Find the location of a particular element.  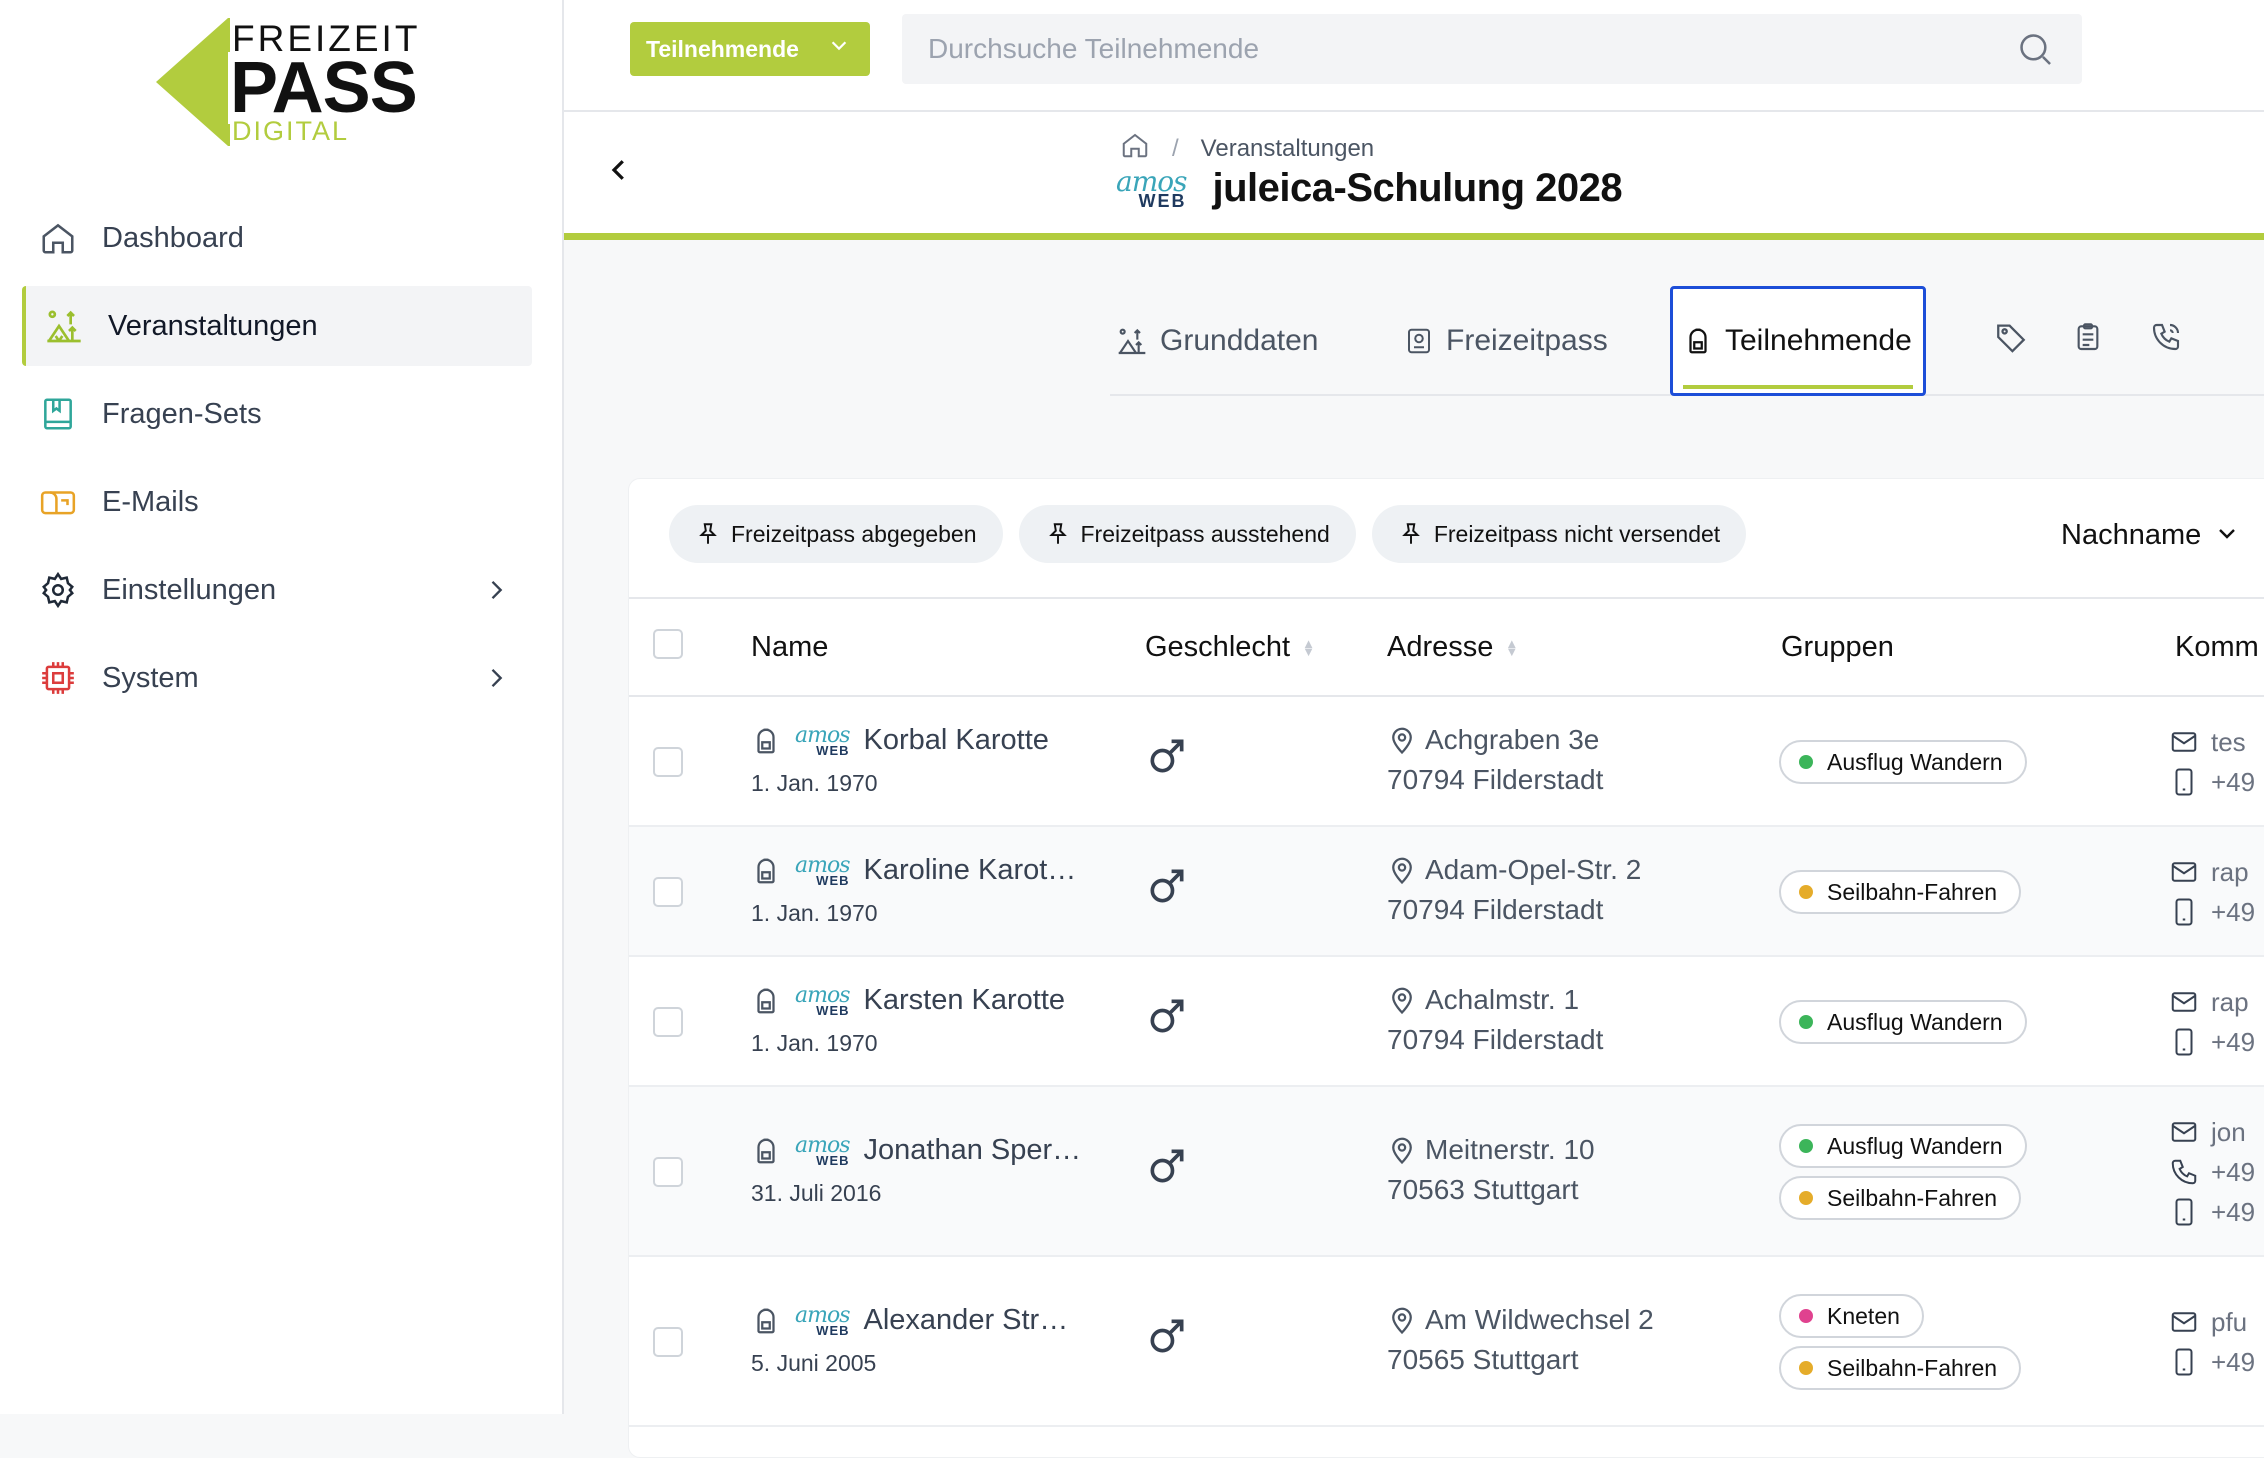

tab-tags is located at coordinates (2011, 341).